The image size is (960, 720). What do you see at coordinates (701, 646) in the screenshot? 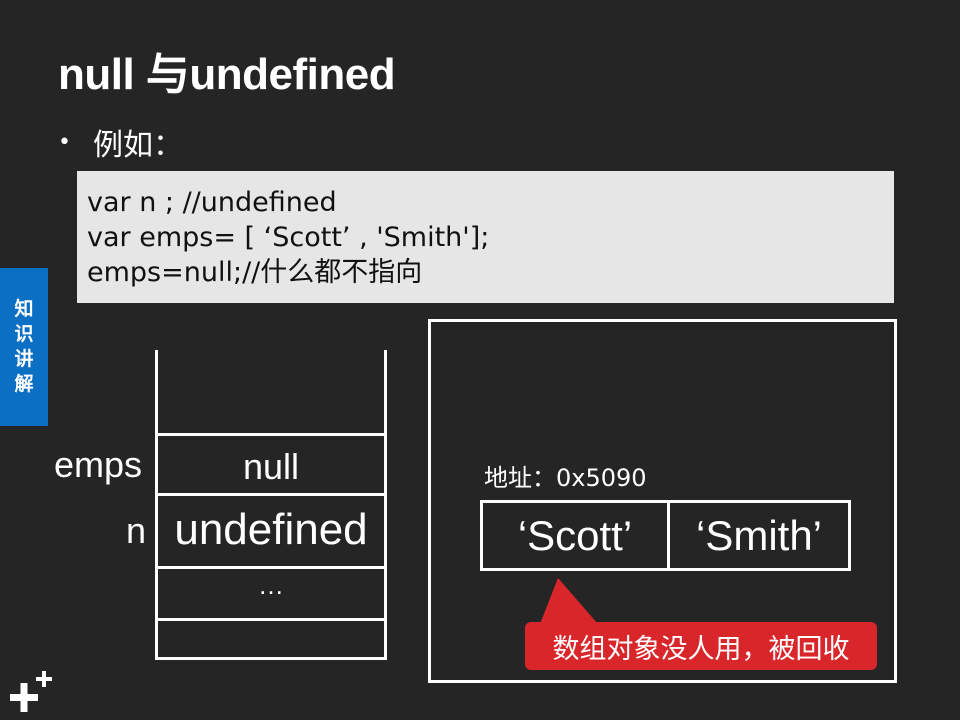
I see `callout-bubble: 数组对象没人用，被回收` at bounding box center [701, 646].